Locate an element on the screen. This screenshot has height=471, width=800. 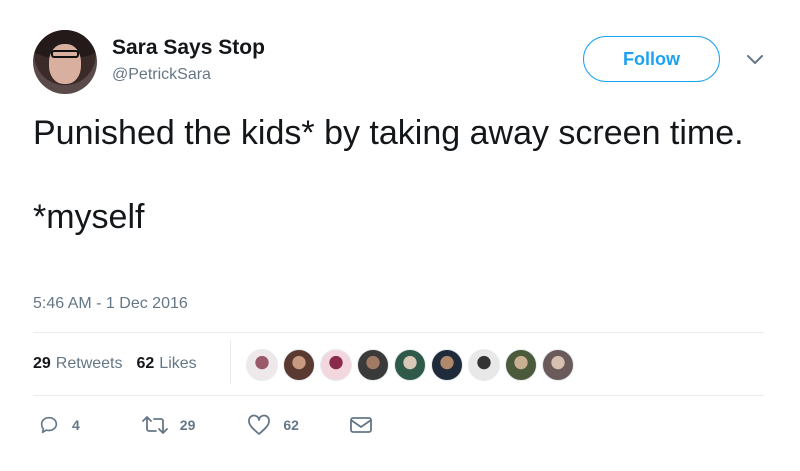
retweet-button: 29 is located at coordinates (168, 425).